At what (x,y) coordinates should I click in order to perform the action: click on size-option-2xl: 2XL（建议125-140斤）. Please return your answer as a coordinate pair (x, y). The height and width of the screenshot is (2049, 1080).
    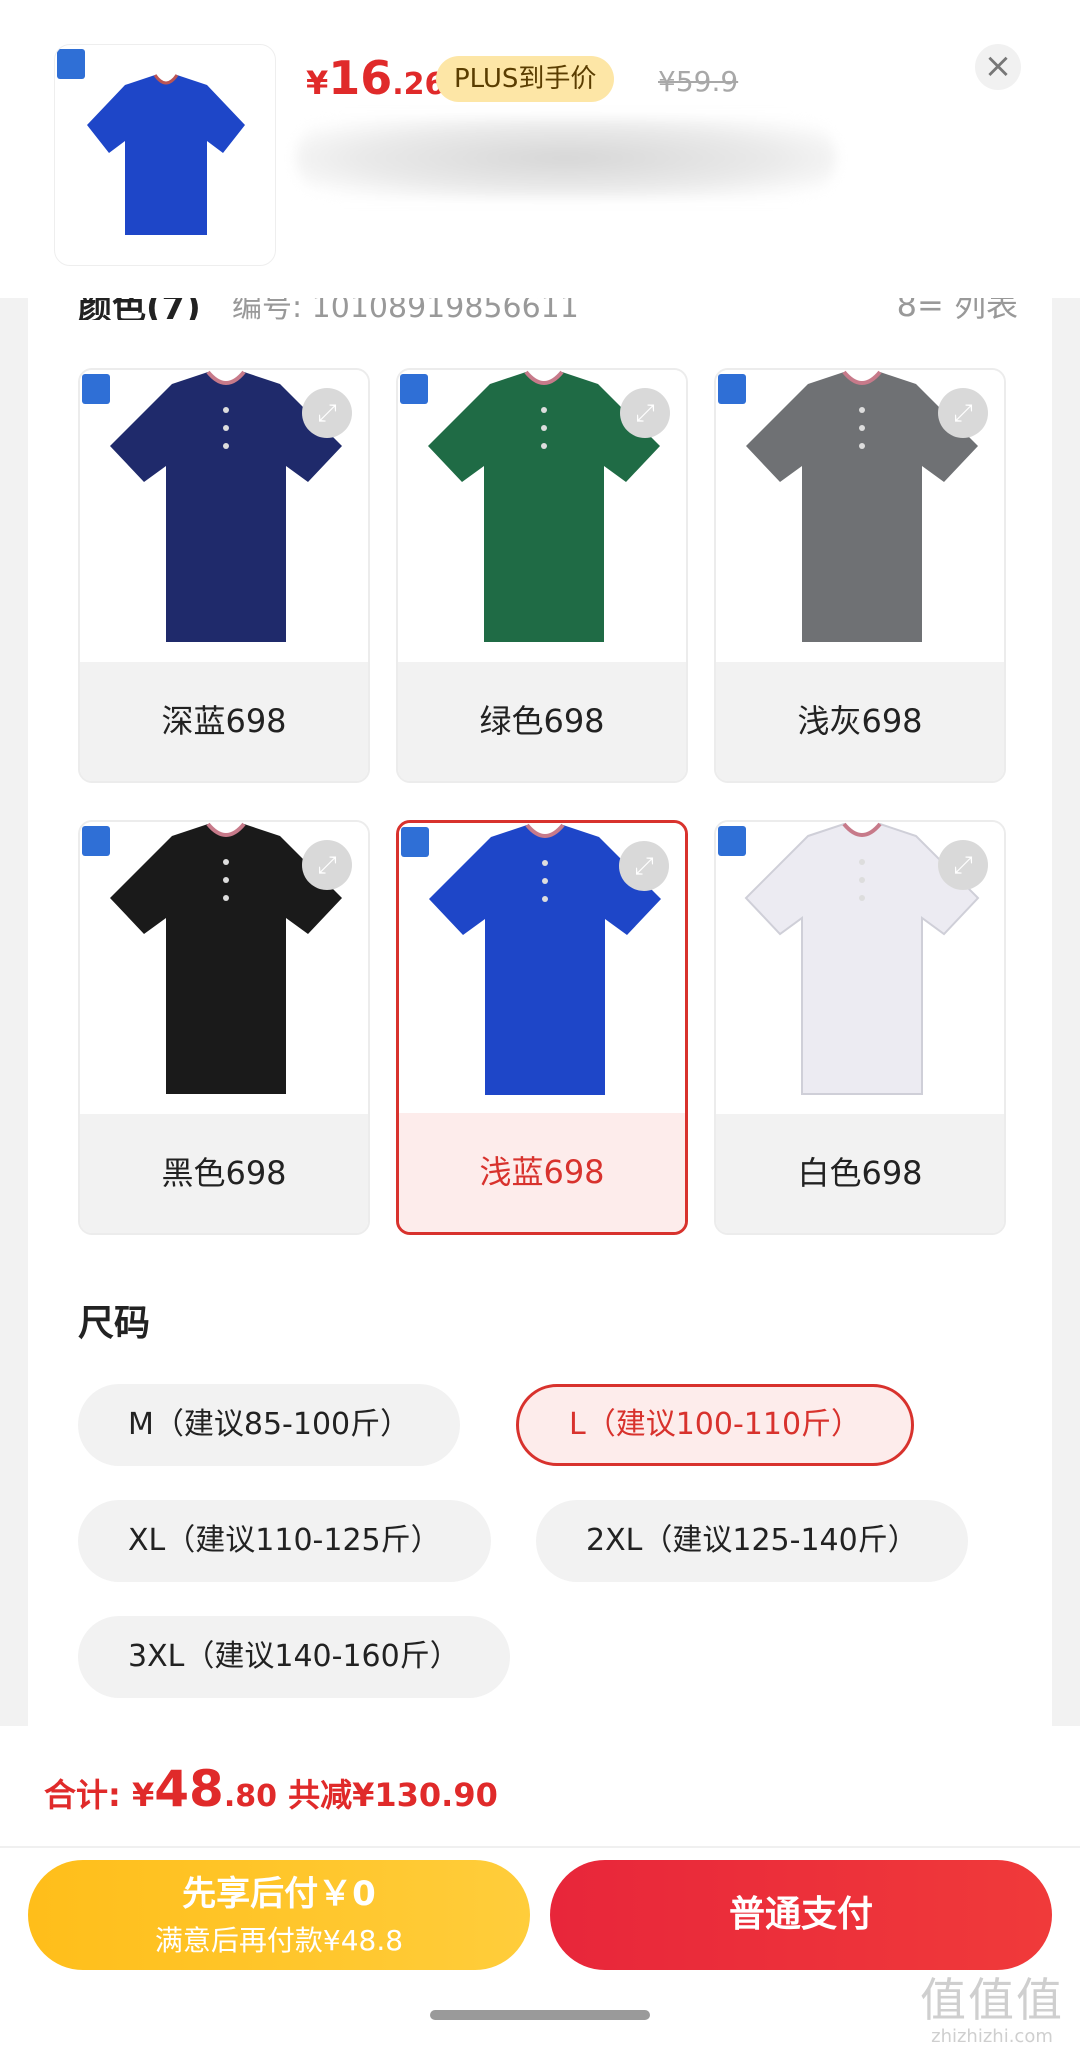
    Looking at the image, I should click on (752, 1541).